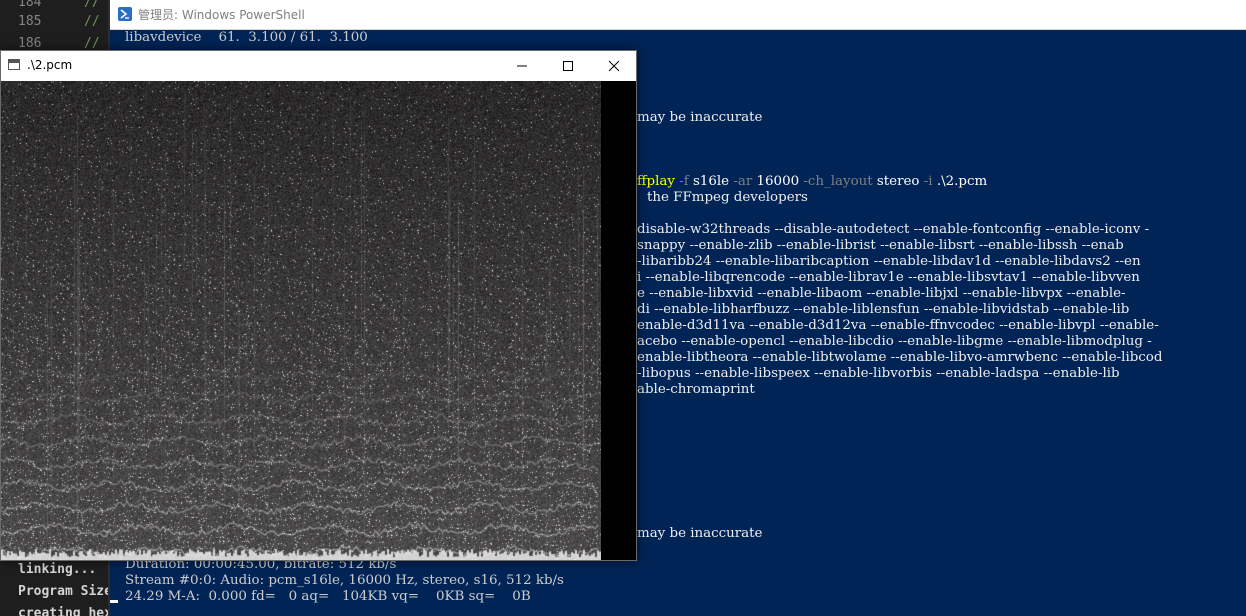 The height and width of the screenshot is (616, 1246). Describe the element at coordinates (318, 66) in the screenshot. I see `ffplay-title-bar: .\2.pcm` at that location.